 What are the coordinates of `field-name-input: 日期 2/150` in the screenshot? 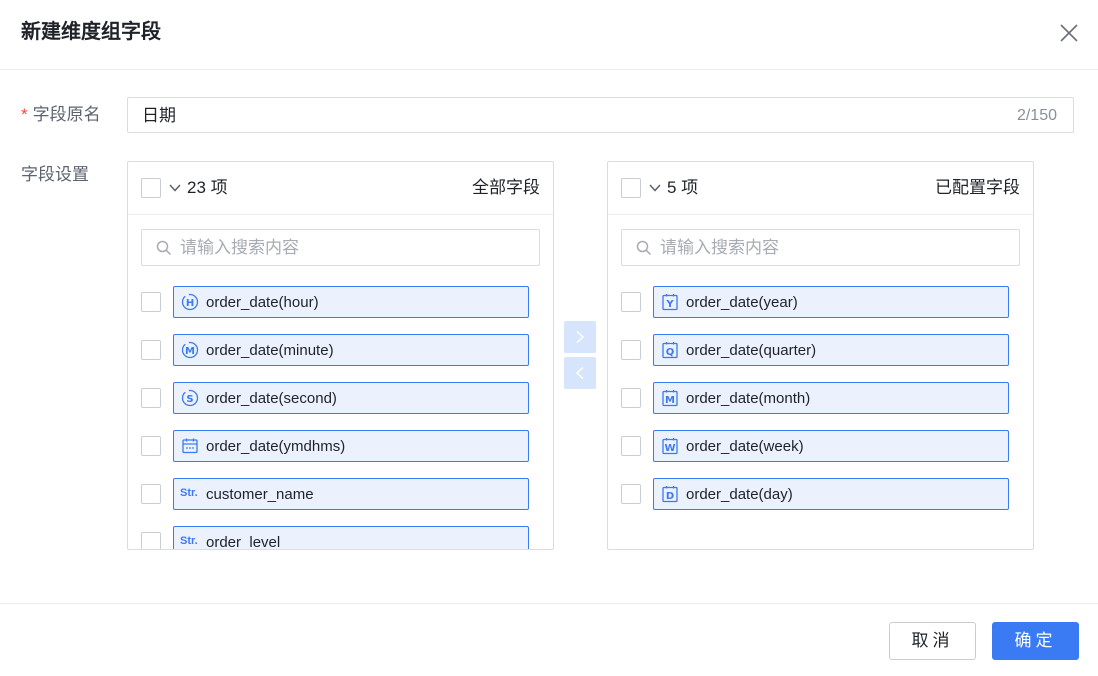 It's located at (600, 115).